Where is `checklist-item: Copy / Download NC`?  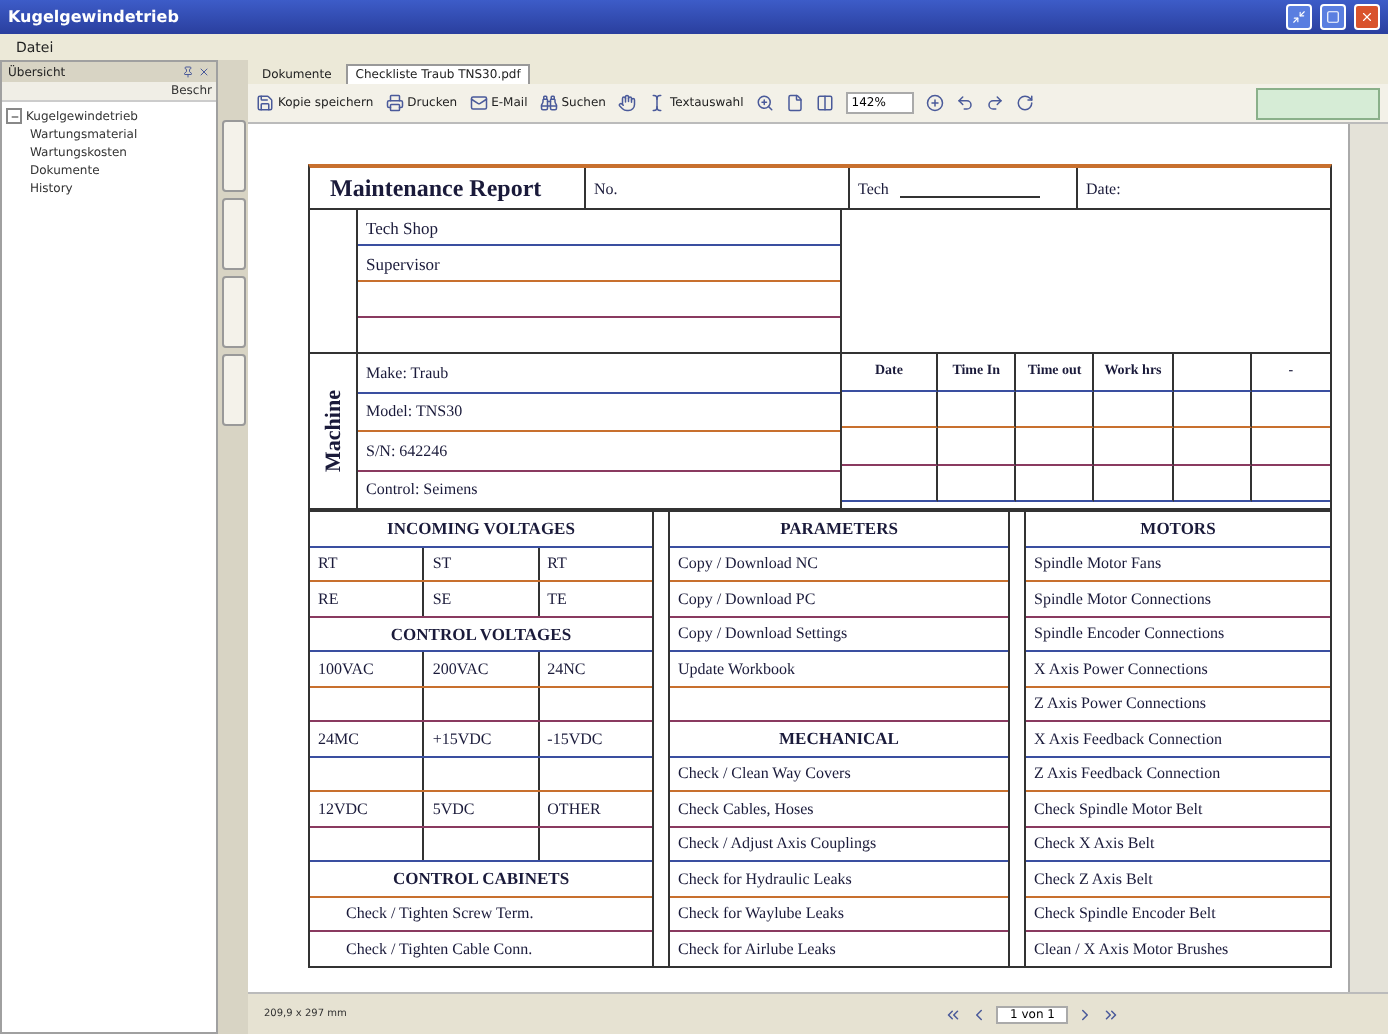 checklist-item: Copy / Download NC is located at coordinates (748, 563).